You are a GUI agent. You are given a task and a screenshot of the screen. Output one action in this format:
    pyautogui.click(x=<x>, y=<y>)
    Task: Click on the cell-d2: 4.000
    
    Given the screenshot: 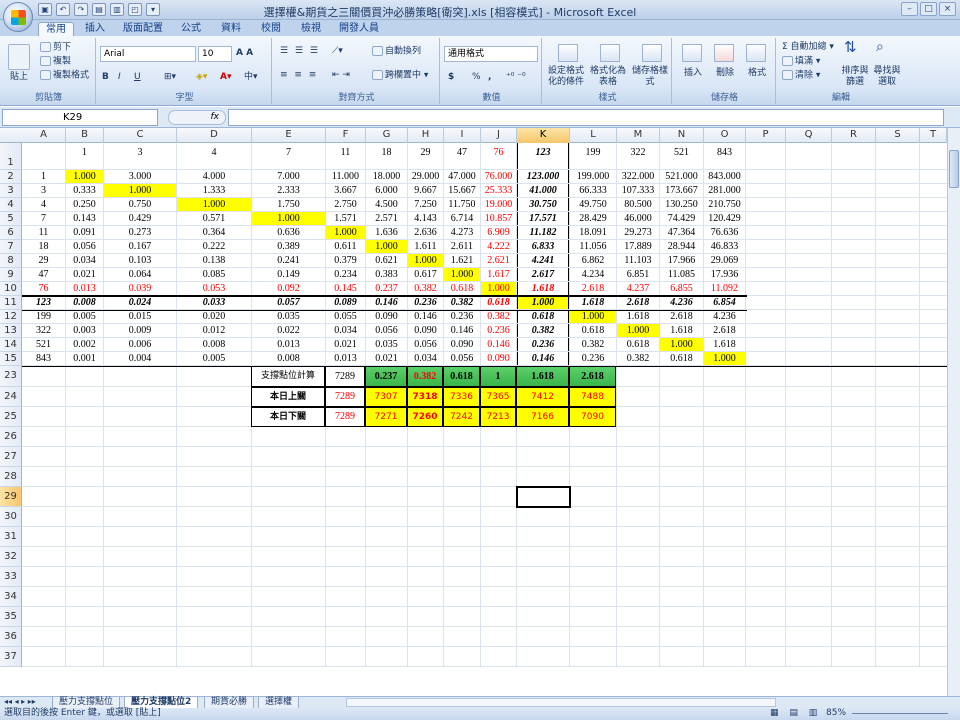 What is the action you would take?
    pyautogui.click(x=214, y=176)
    